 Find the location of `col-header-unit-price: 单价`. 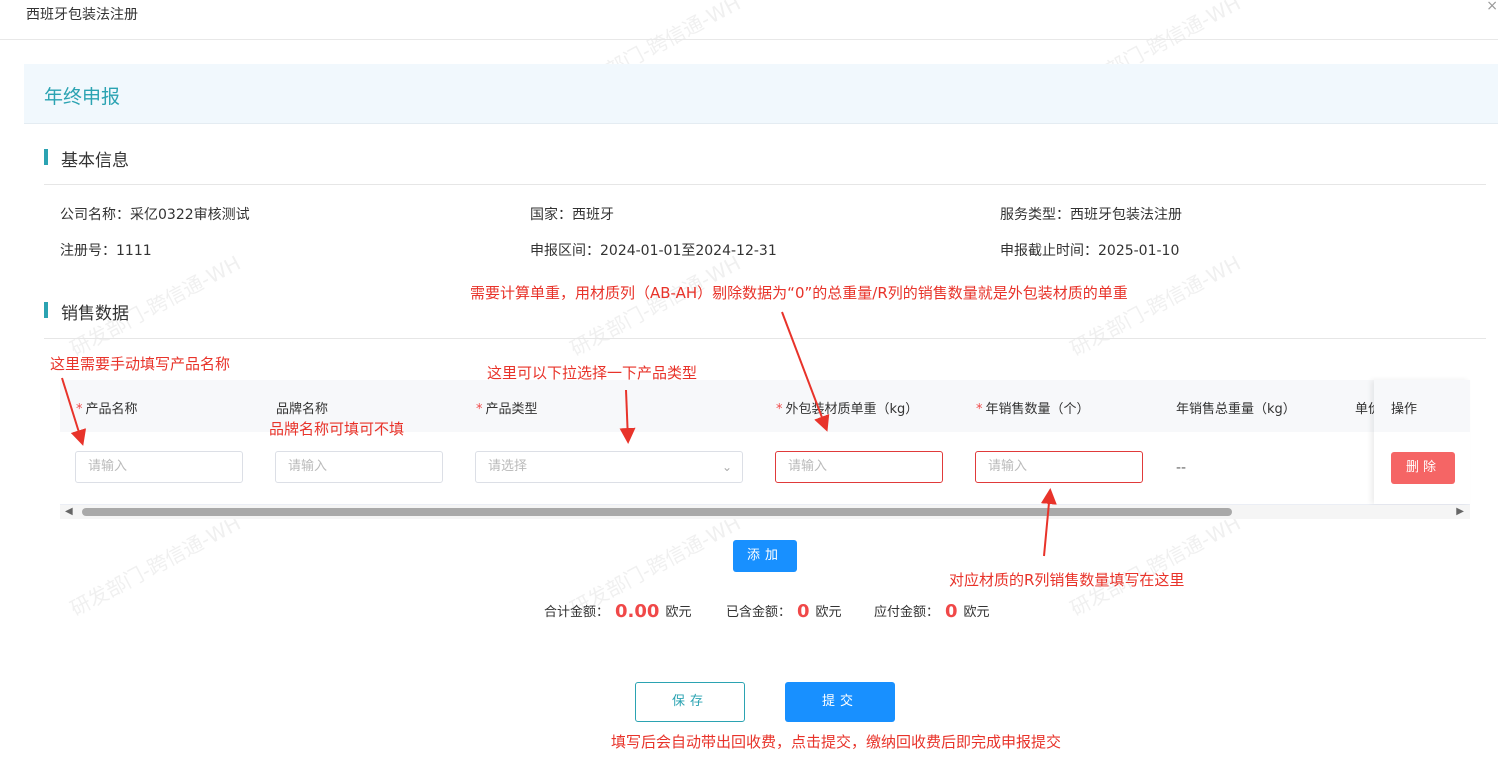

col-header-unit-price: 单价 is located at coordinates (1364, 409).